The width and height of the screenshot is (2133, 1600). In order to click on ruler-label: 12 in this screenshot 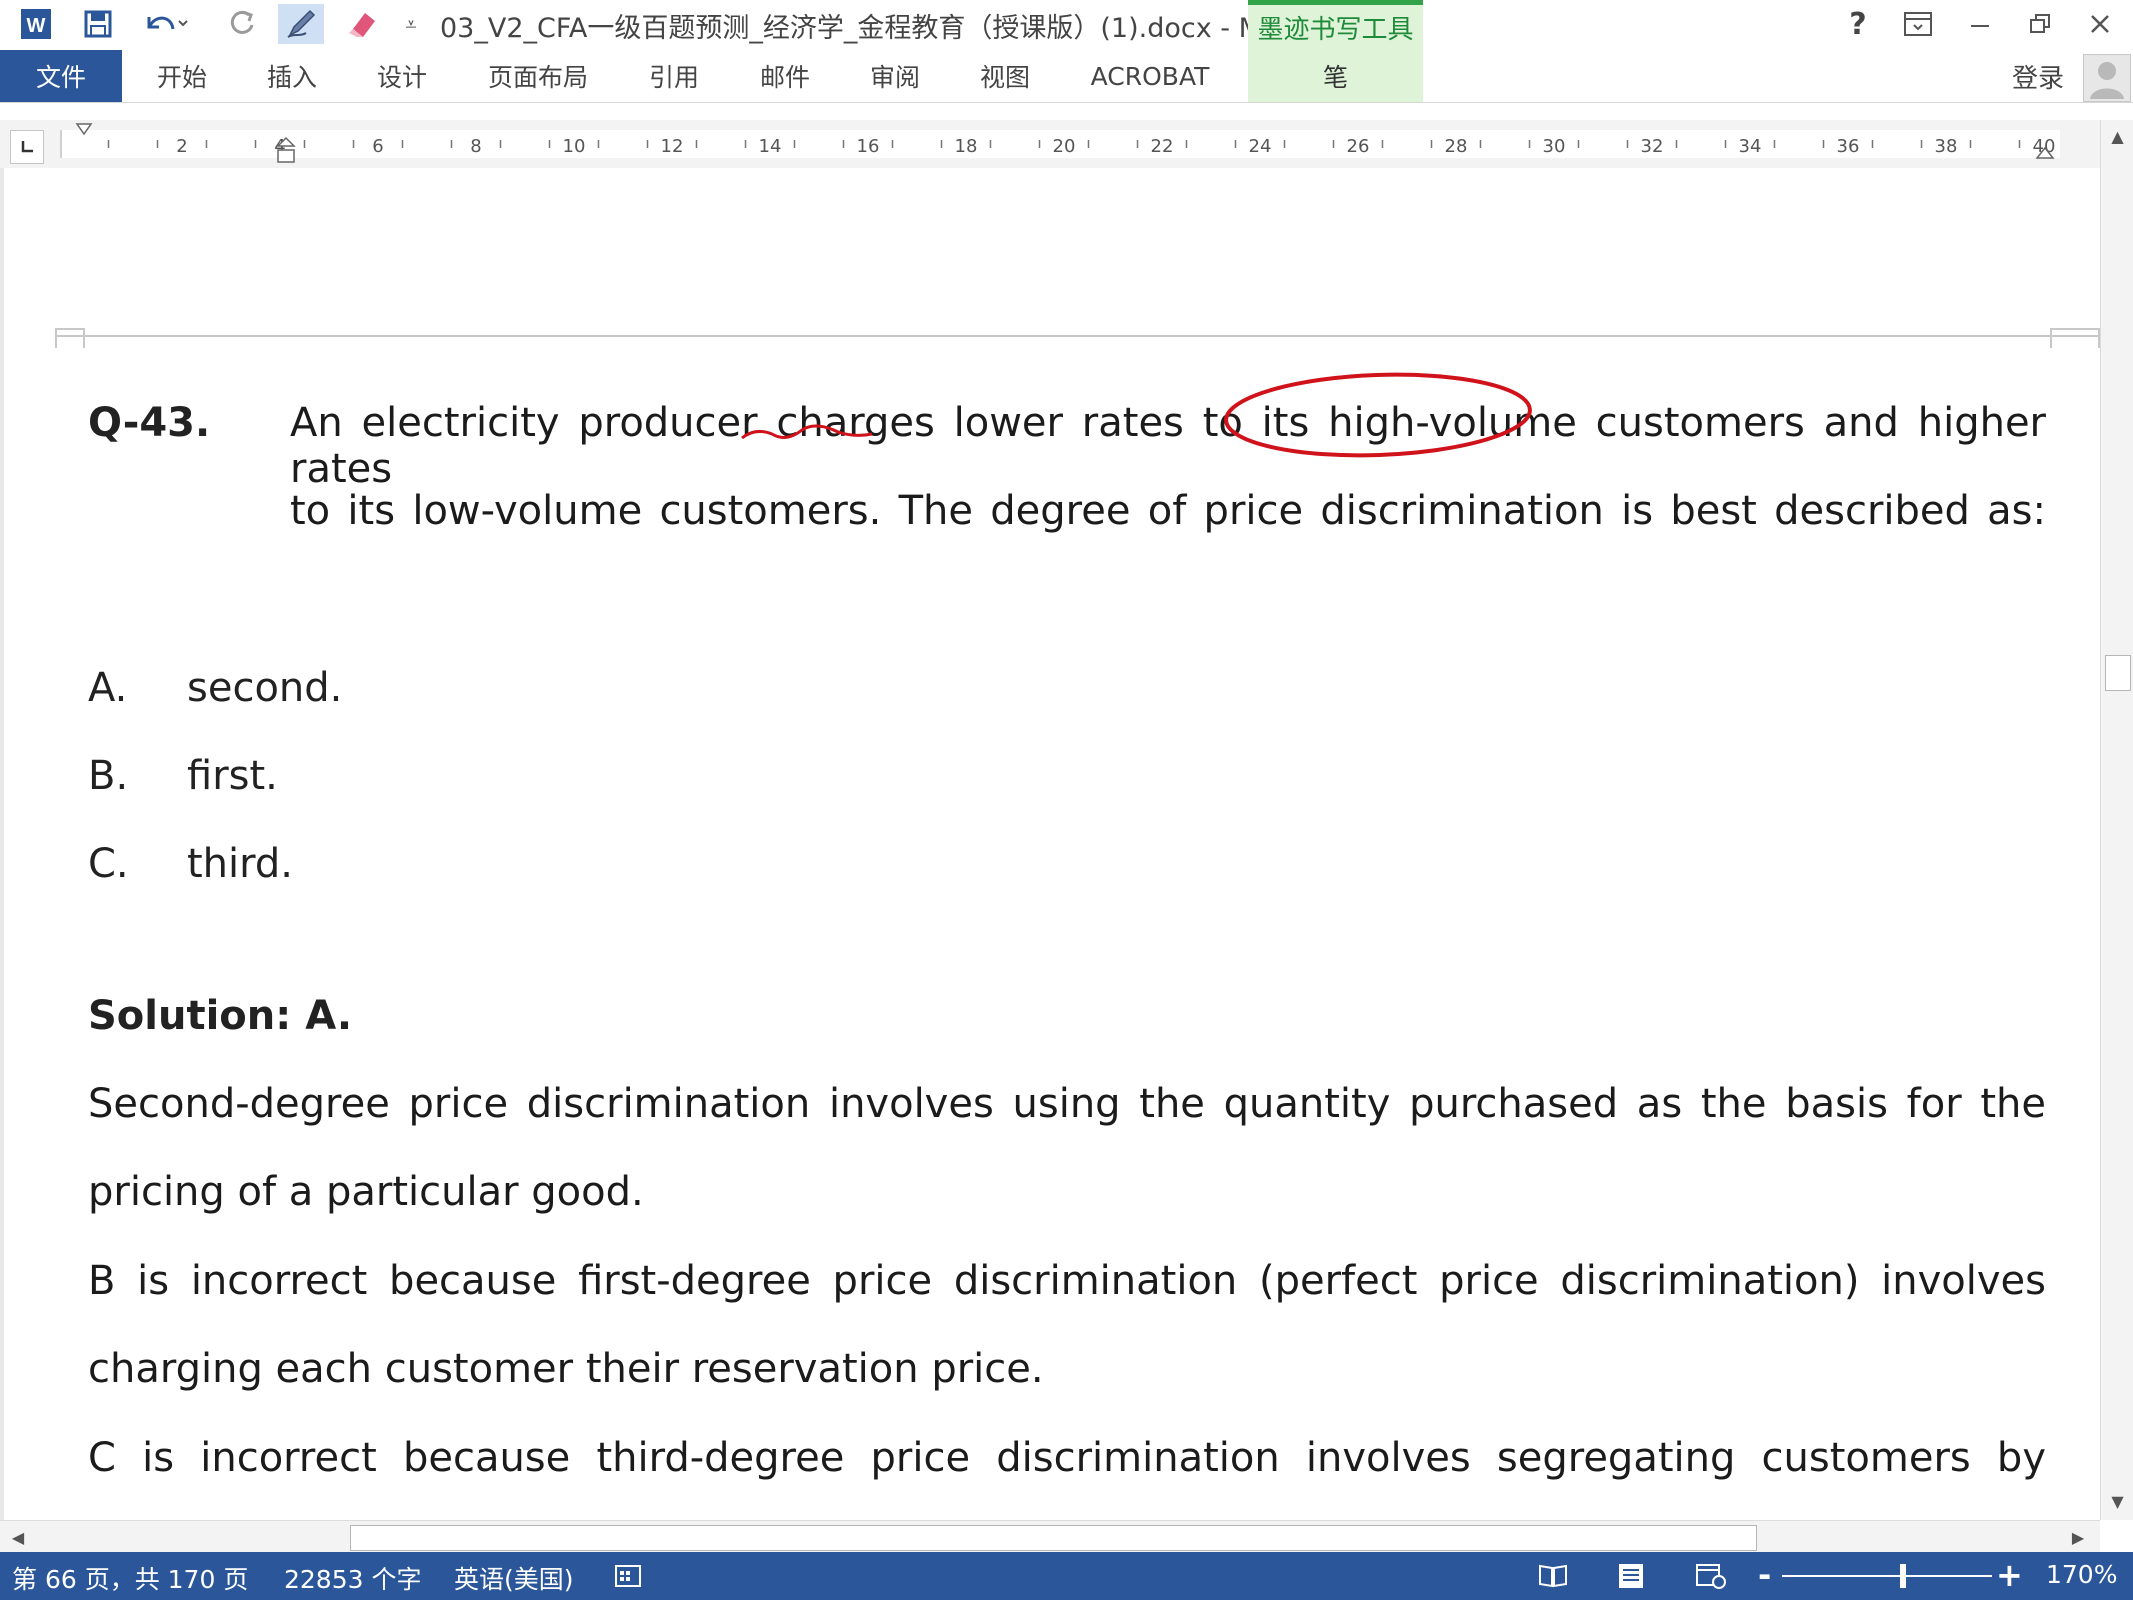, I will do `click(672, 146)`.